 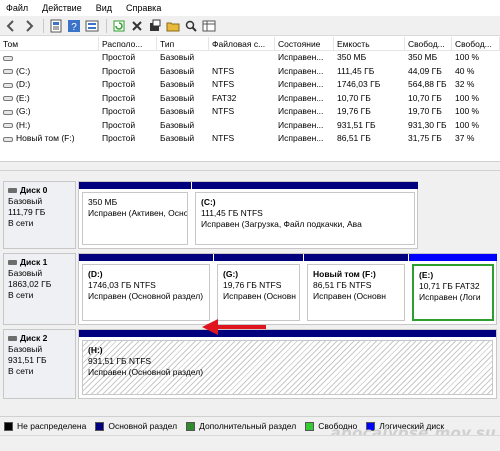 What do you see at coordinates (120, 361) in the screenshot?
I see `partition-size: 931,51 ГБ NTFS` at bounding box center [120, 361].